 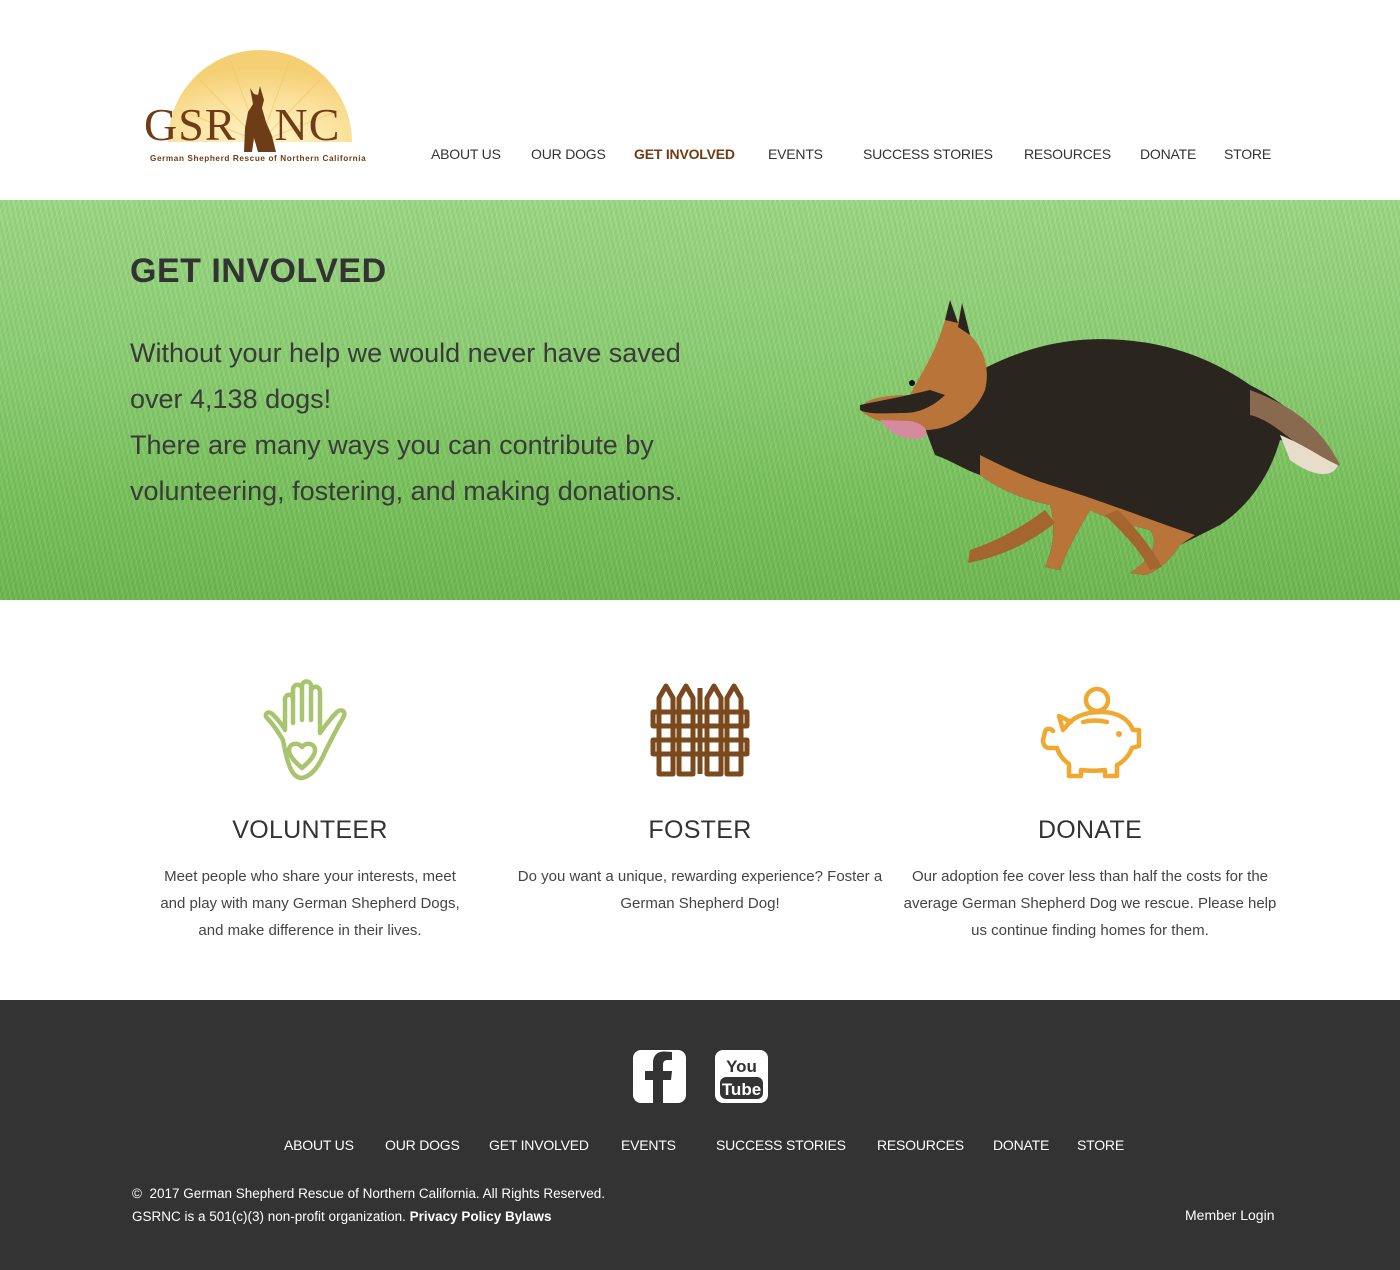 What do you see at coordinates (1021, 1145) in the screenshot?
I see `footer-nav-donate: DONATE` at bounding box center [1021, 1145].